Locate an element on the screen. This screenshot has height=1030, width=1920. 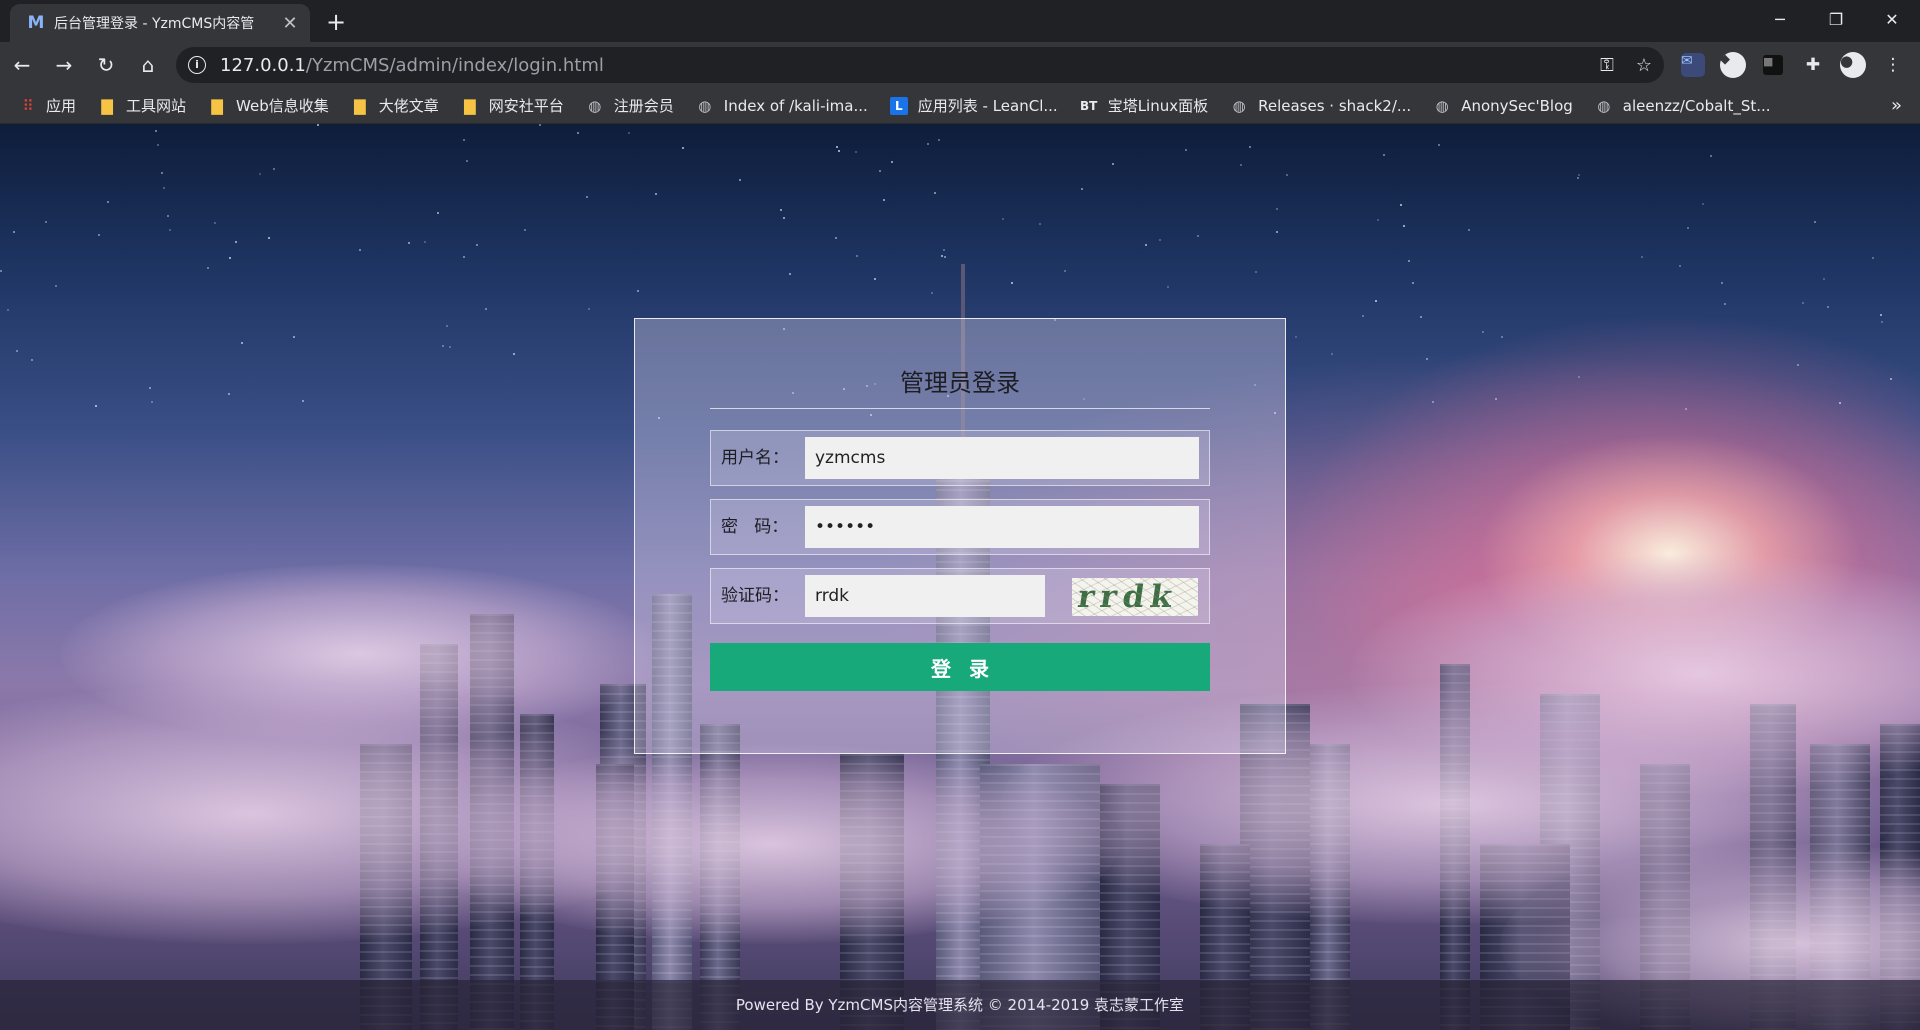
password-input is located at coordinates (1002, 527).